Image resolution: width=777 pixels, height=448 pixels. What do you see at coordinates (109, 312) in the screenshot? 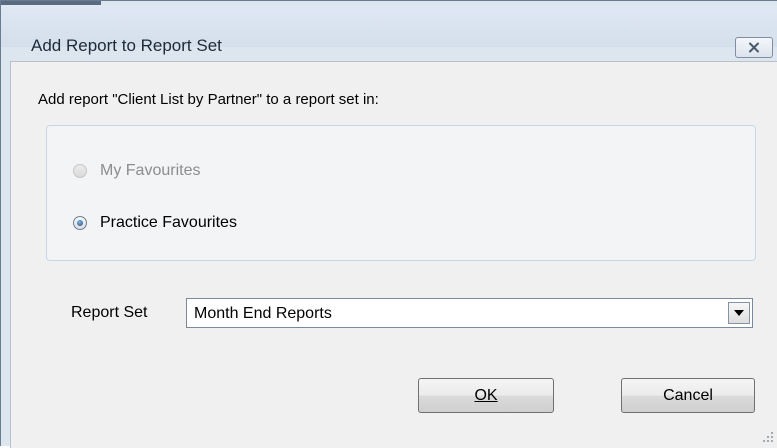
I see `report-set-label: Report Set` at bounding box center [109, 312].